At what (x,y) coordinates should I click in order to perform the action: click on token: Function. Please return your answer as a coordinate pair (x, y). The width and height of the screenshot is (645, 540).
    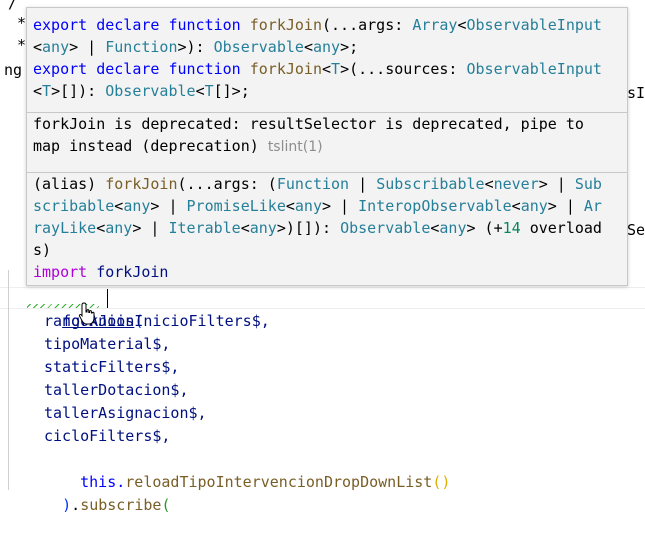
    Looking at the image, I should click on (313, 184).